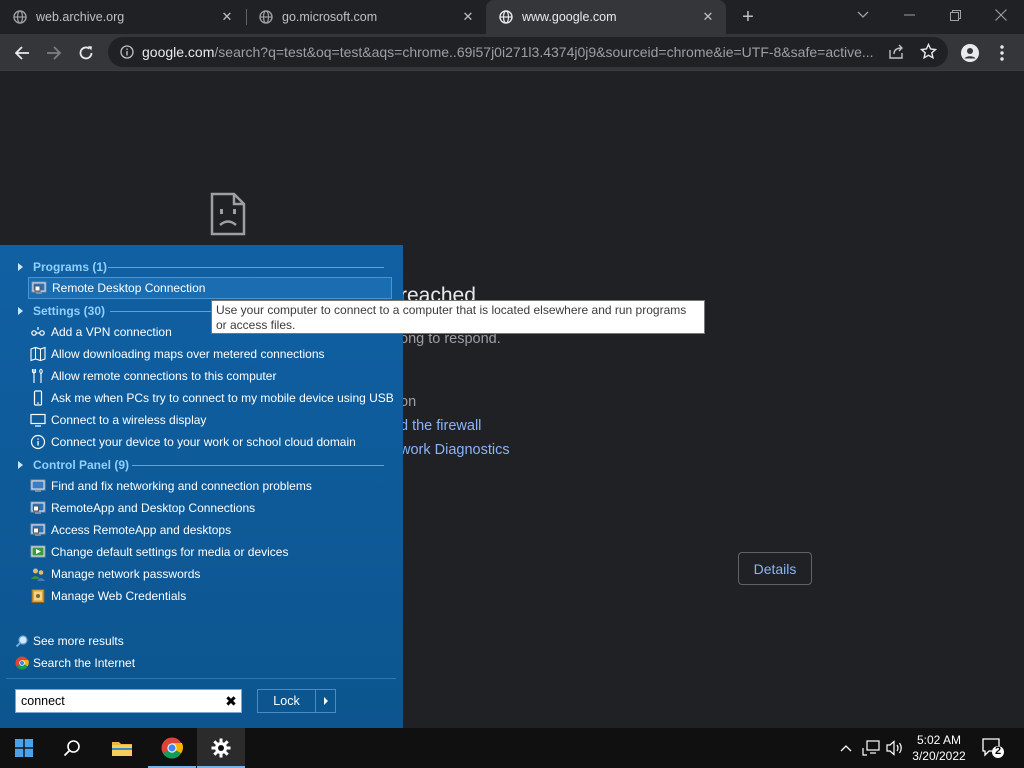 Image resolution: width=1024 pixels, height=768 pixels. What do you see at coordinates (70, 267) in the screenshot?
I see `programs-header-label: Programs (1)` at bounding box center [70, 267].